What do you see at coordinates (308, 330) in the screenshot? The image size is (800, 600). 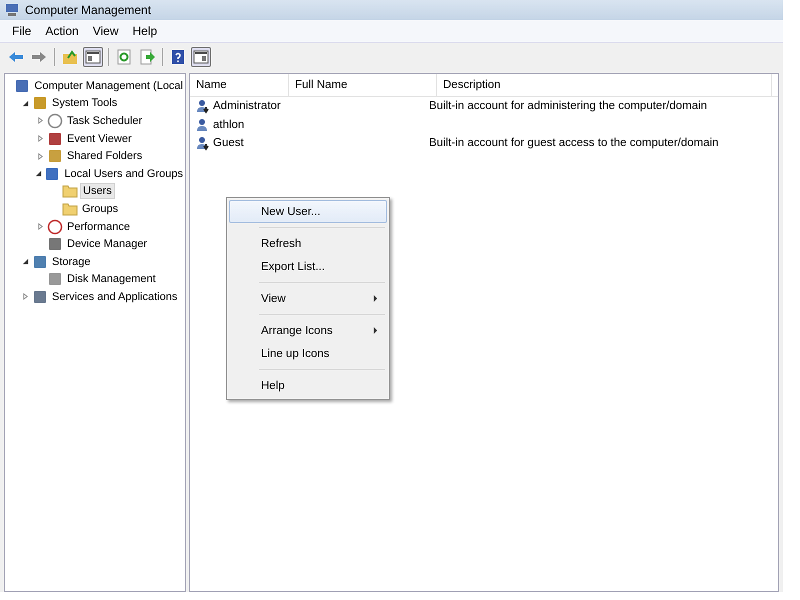 I see `menu-item: Arrange Icons` at bounding box center [308, 330].